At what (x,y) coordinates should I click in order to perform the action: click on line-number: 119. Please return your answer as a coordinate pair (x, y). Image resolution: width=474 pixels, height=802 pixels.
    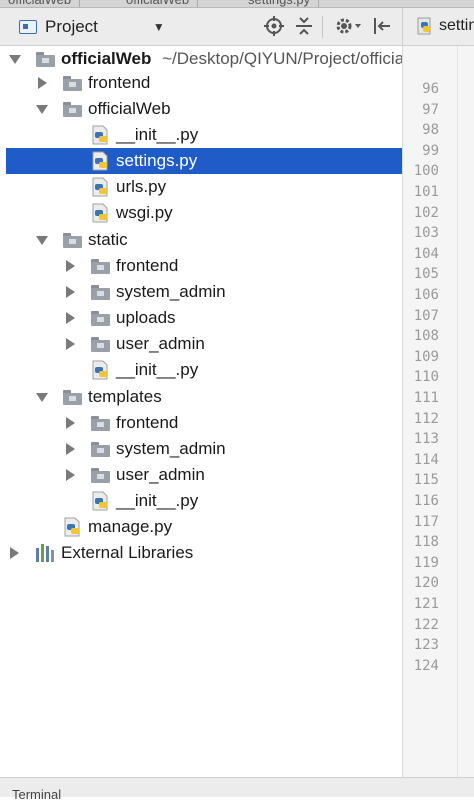
    Looking at the image, I should click on (426, 562).